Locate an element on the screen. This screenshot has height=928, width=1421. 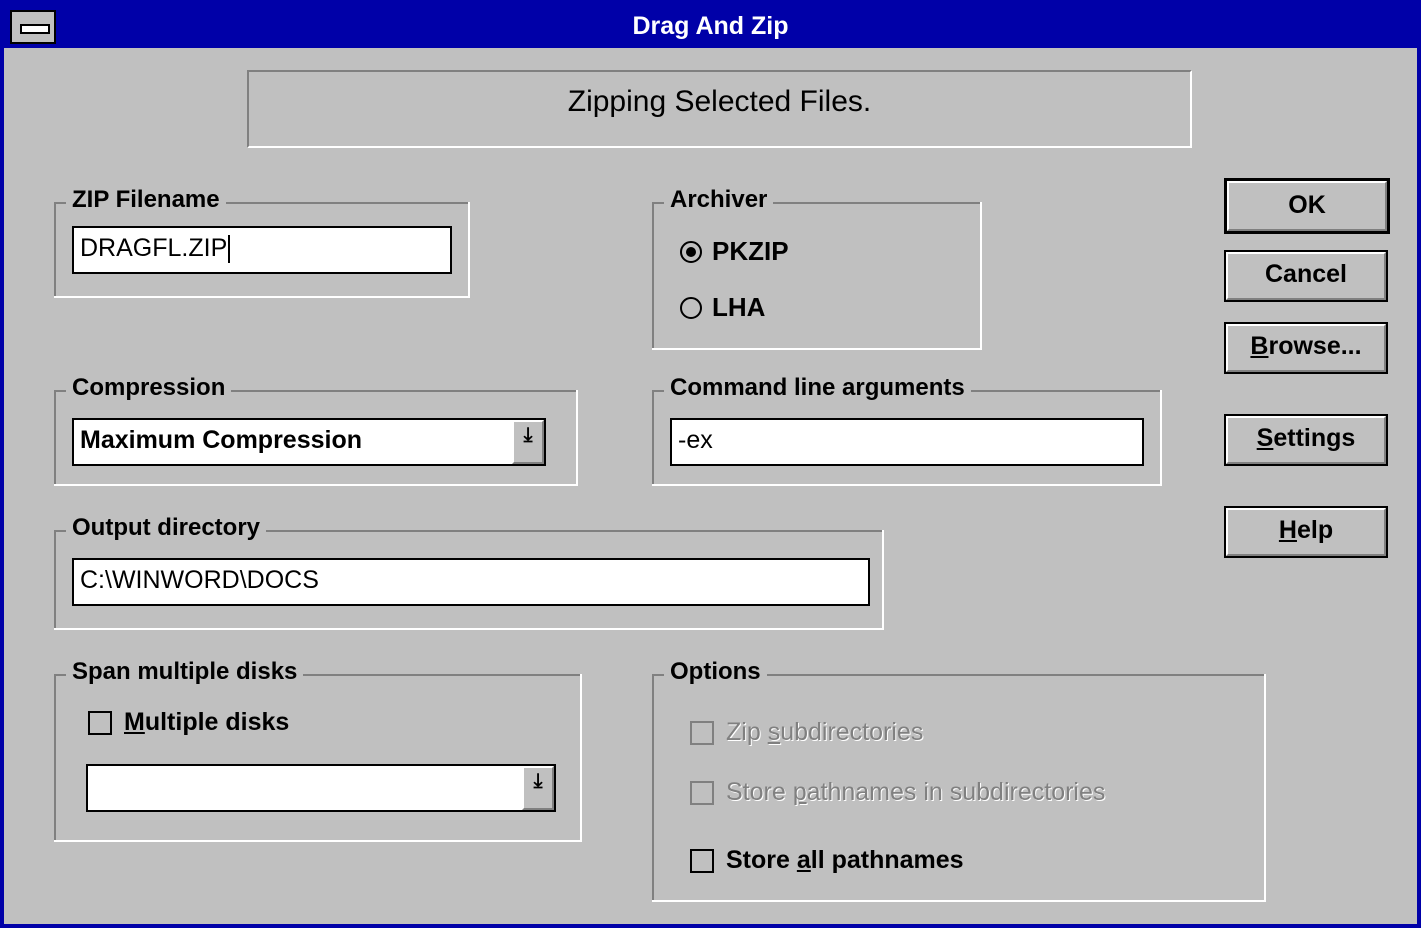
title-bar: Drag And Zip is located at coordinates (710, 26).